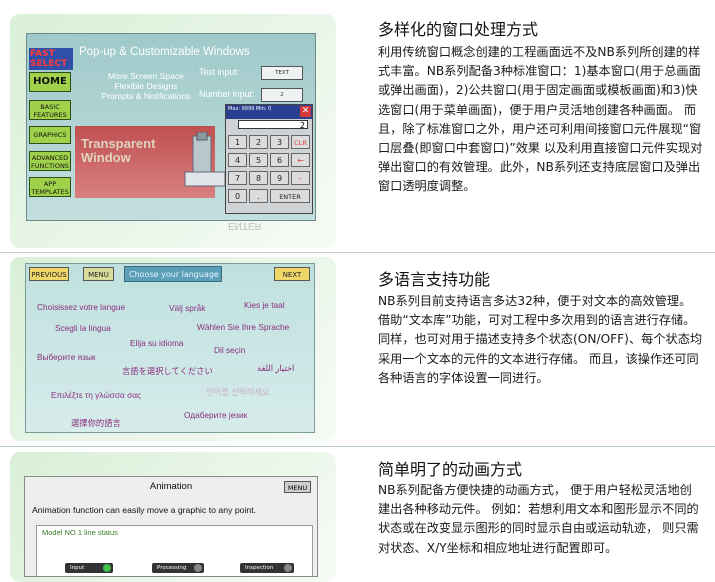  I want to click on language-option: 言語を選択してください, so click(167, 371).